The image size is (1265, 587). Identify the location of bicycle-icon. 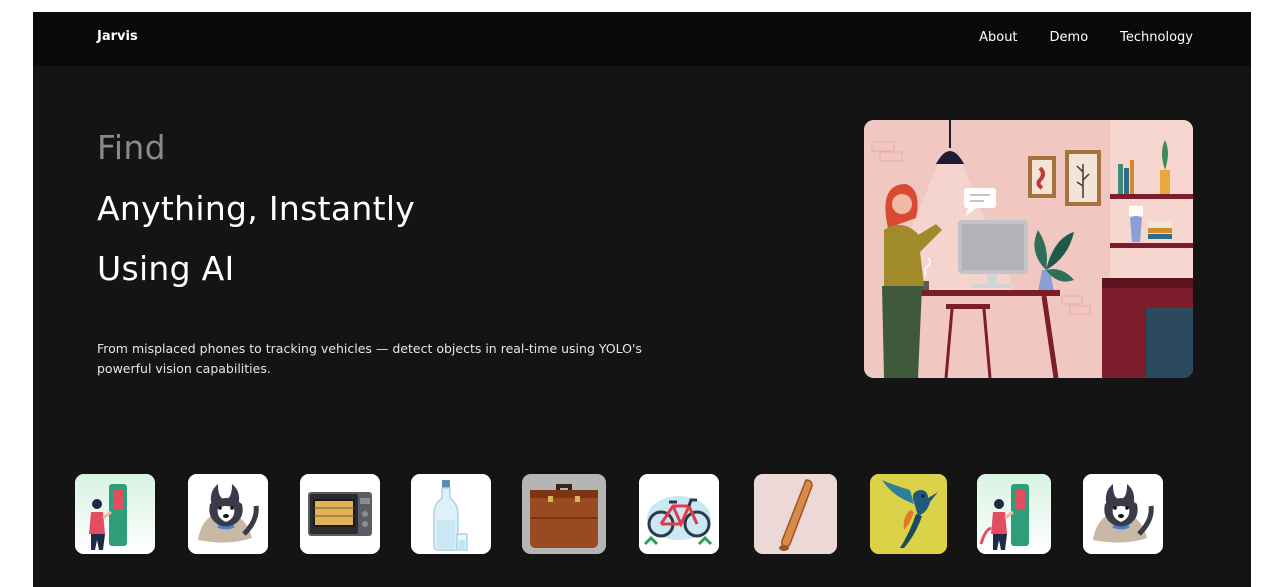
(679, 514).